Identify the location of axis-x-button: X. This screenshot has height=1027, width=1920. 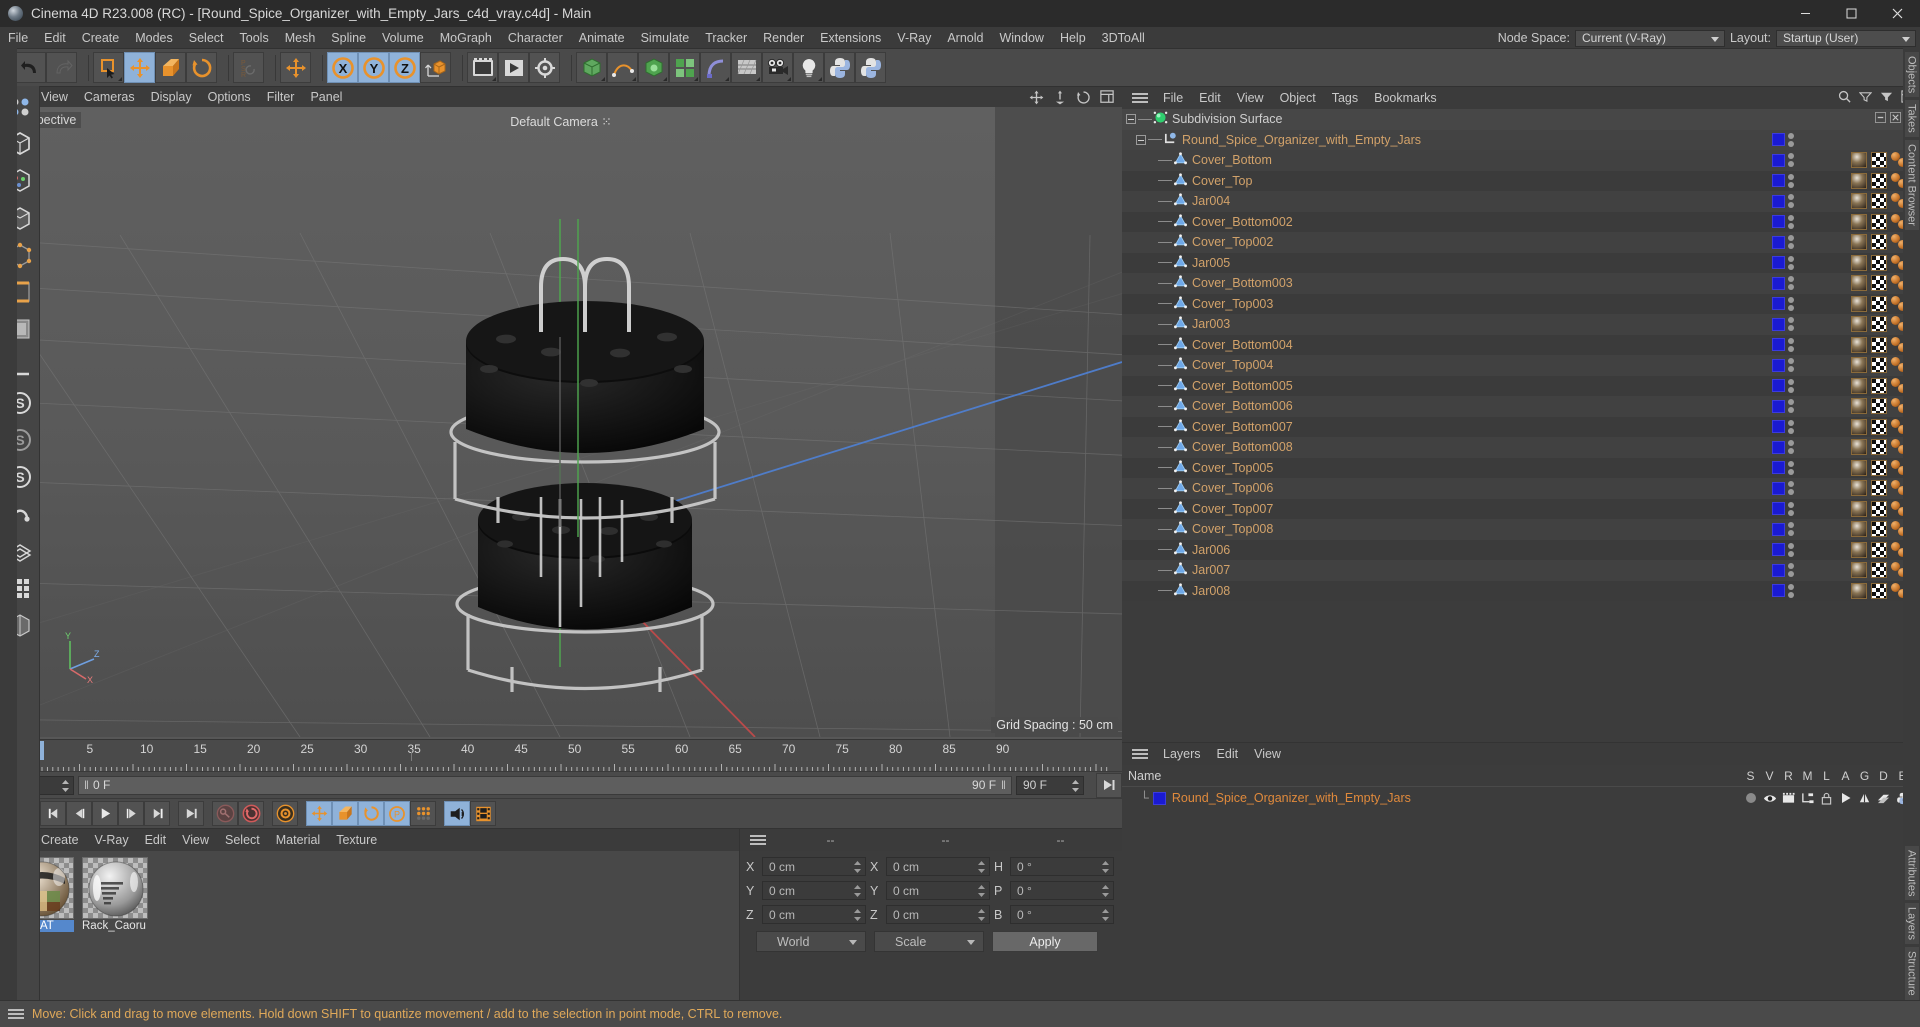
(342, 67).